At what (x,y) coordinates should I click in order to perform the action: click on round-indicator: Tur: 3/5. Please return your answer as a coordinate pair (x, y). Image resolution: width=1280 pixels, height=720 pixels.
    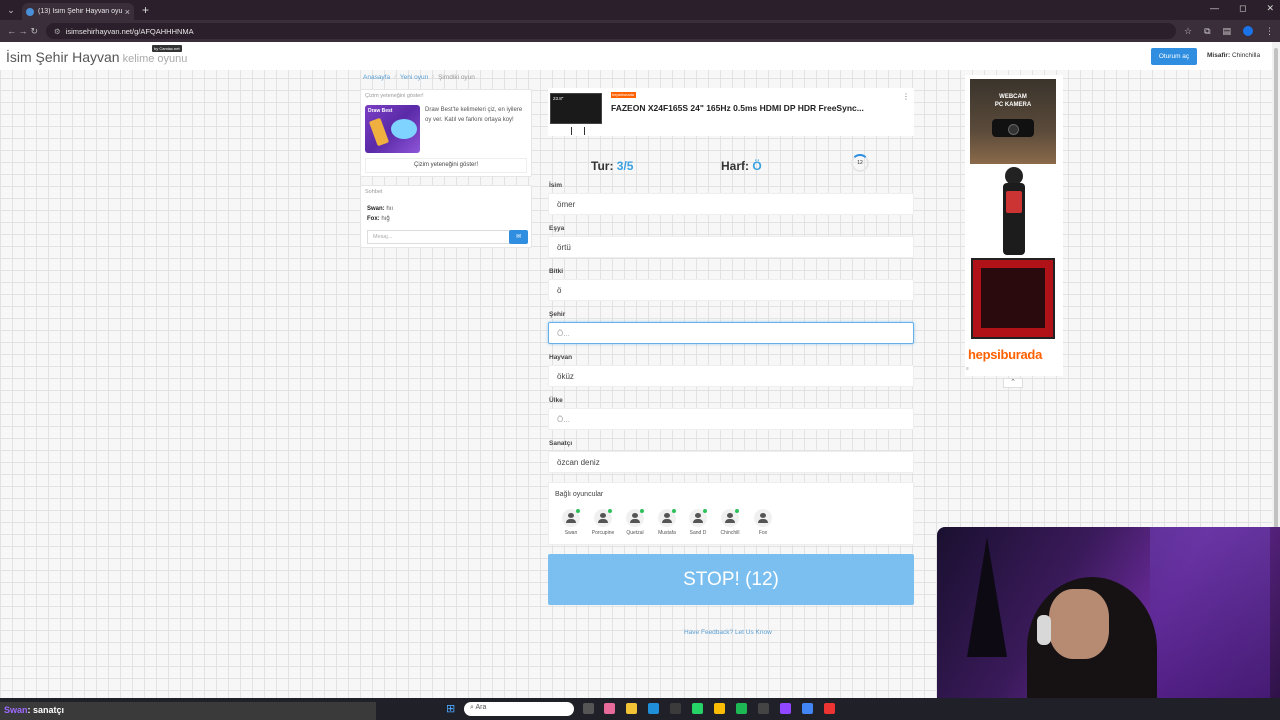
    Looking at the image, I should click on (612, 166).